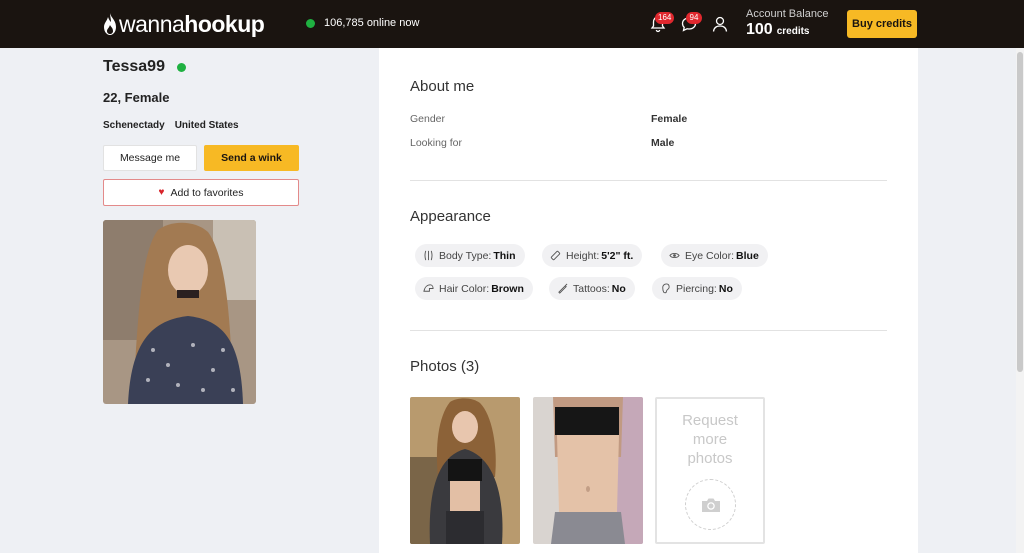  I want to click on height-value: 5'2" ft., so click(617, 255).